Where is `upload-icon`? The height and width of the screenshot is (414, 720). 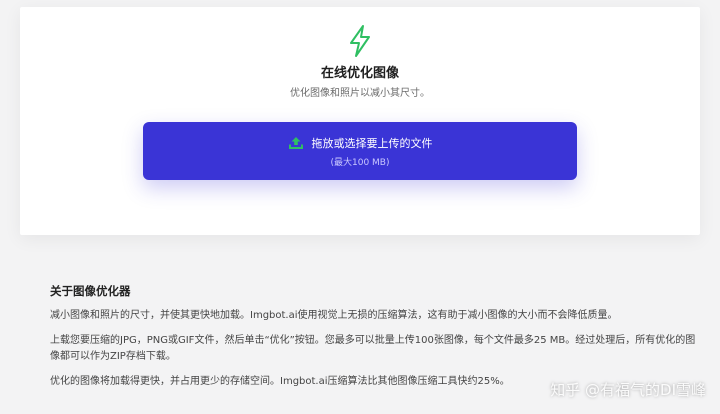
upload-icon is located at coordinates (295, 143).